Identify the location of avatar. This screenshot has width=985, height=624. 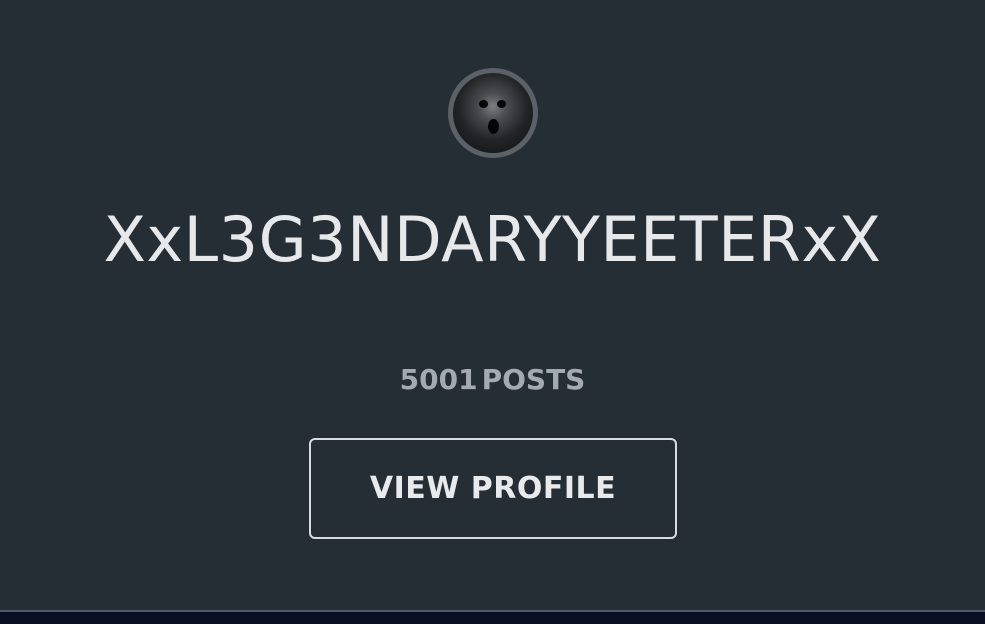
(493, 113).